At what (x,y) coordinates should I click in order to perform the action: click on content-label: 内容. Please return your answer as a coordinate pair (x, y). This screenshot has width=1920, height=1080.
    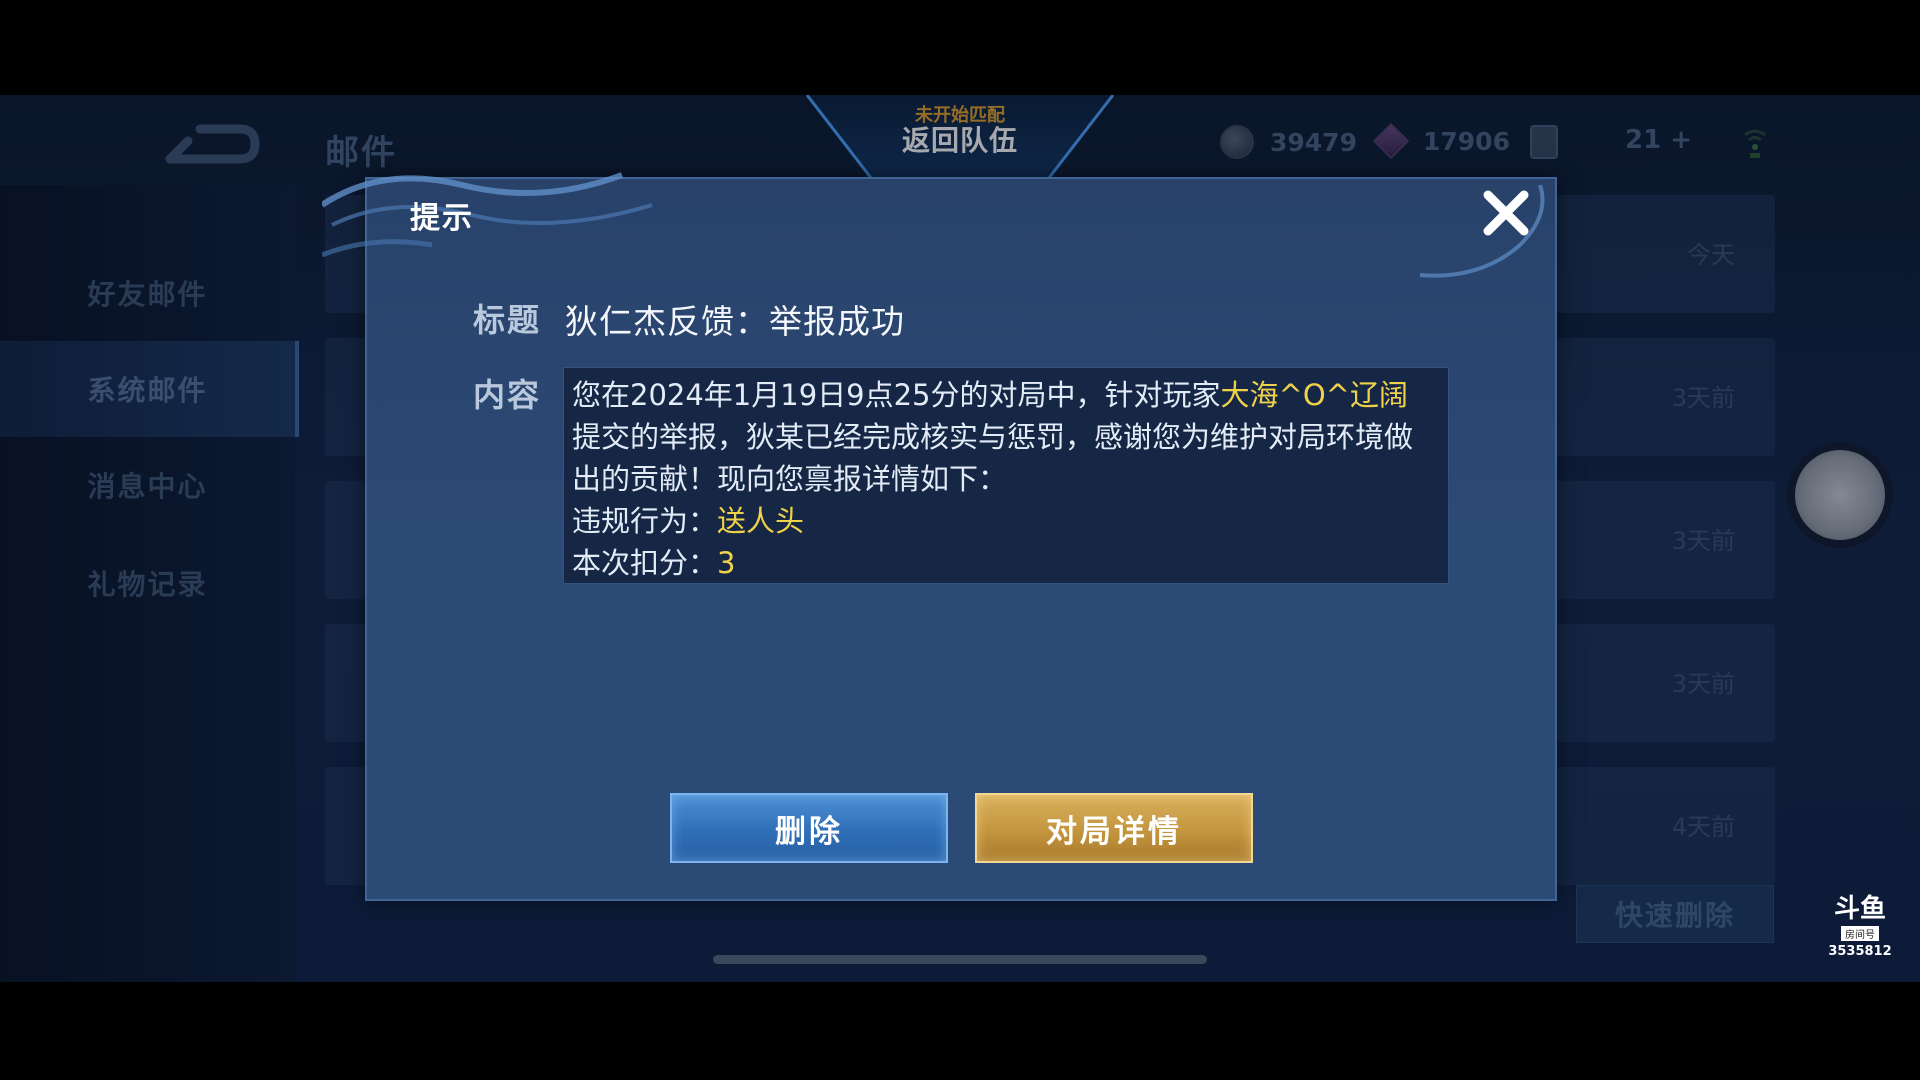
    Looking at the image, I should click on (507, 395).